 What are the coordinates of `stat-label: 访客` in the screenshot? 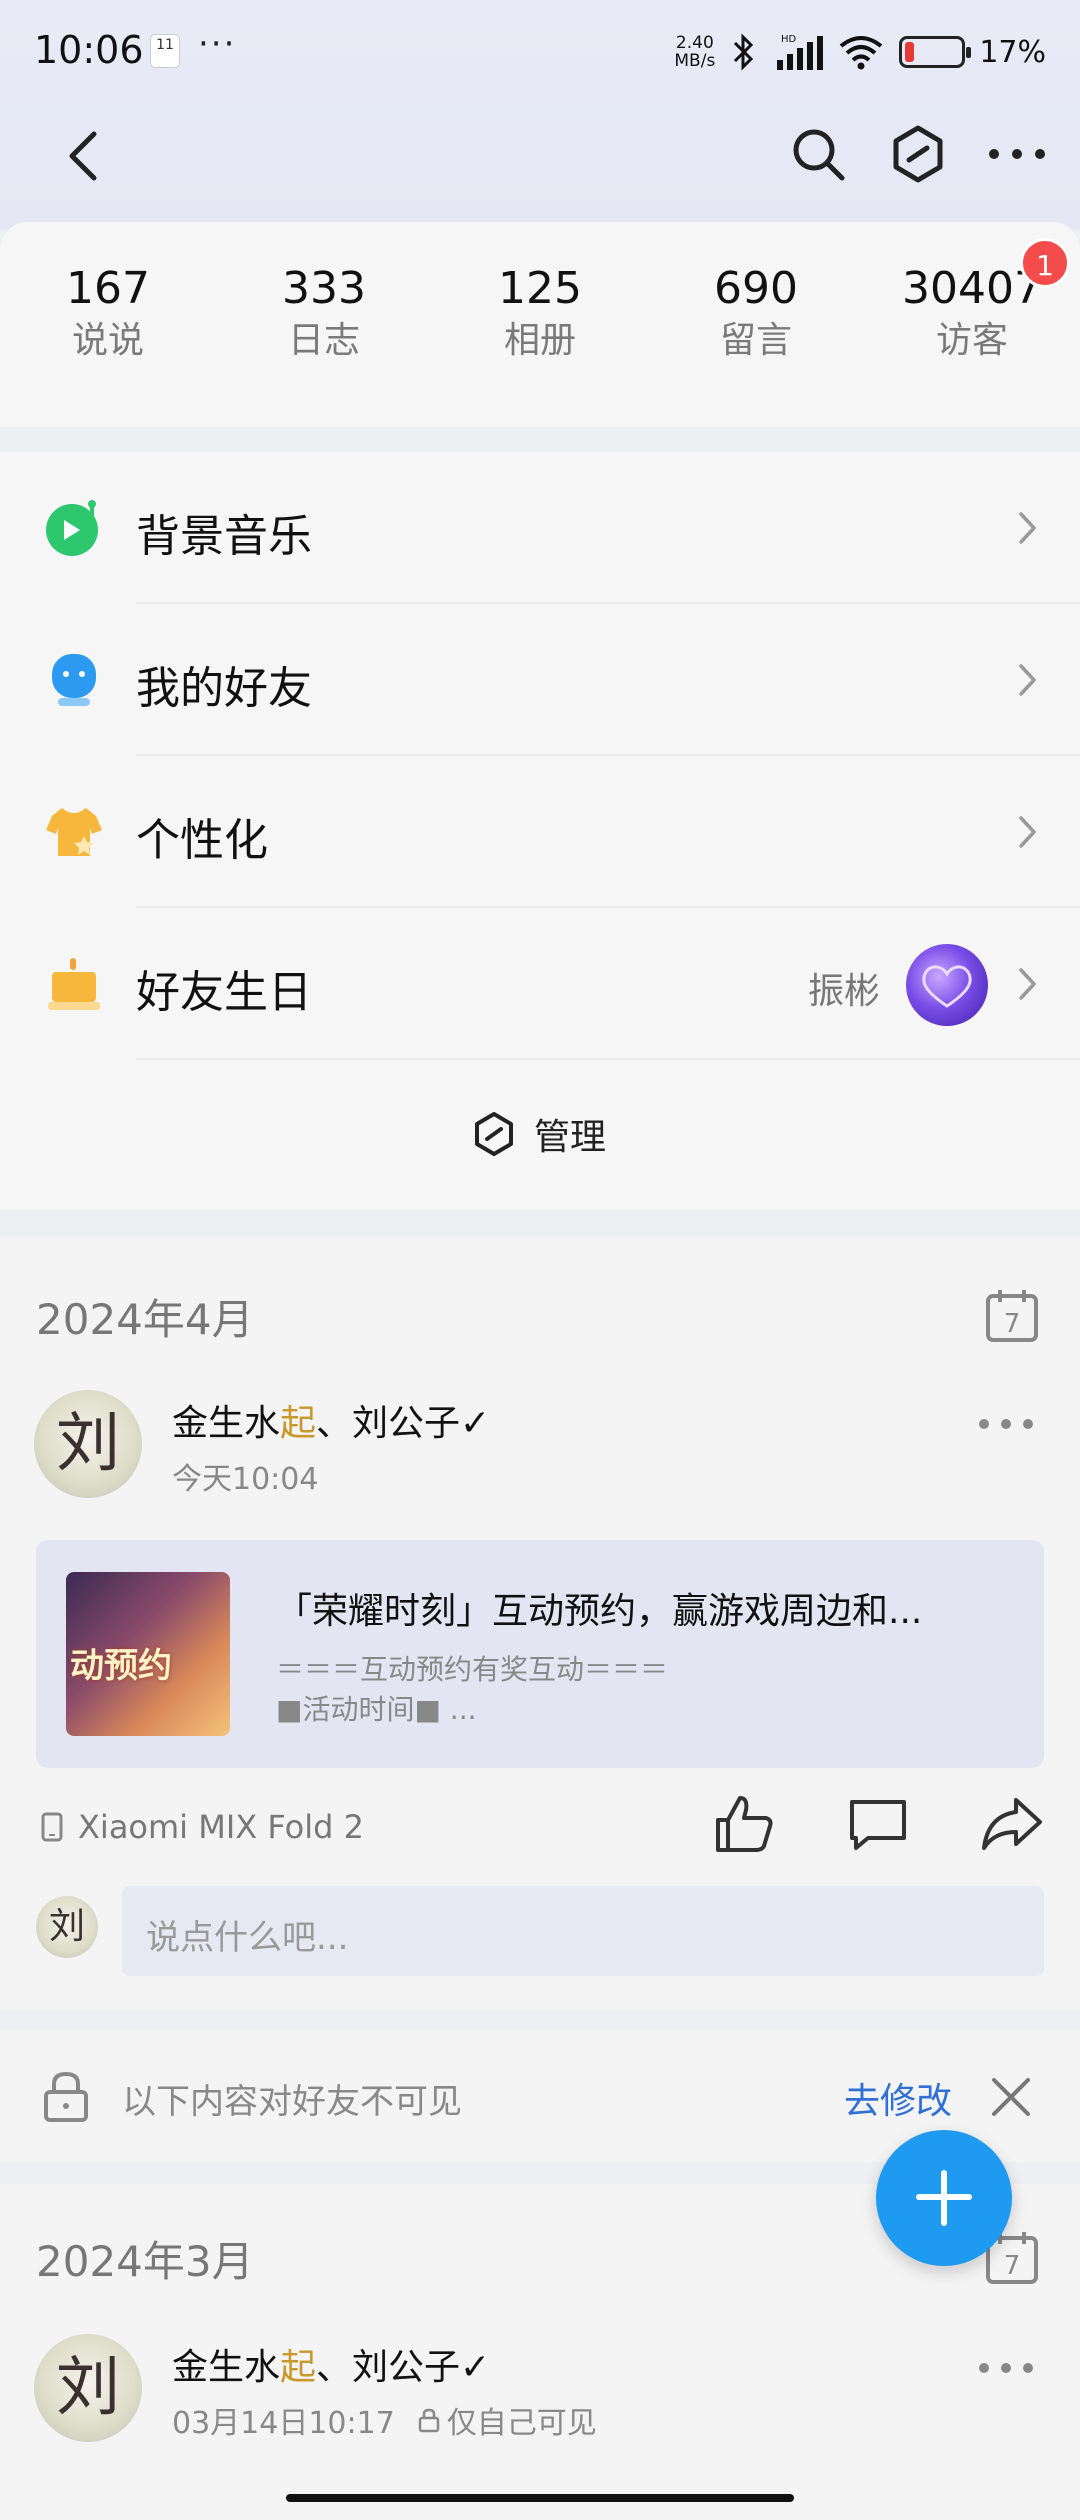 It's located at (971, 340).